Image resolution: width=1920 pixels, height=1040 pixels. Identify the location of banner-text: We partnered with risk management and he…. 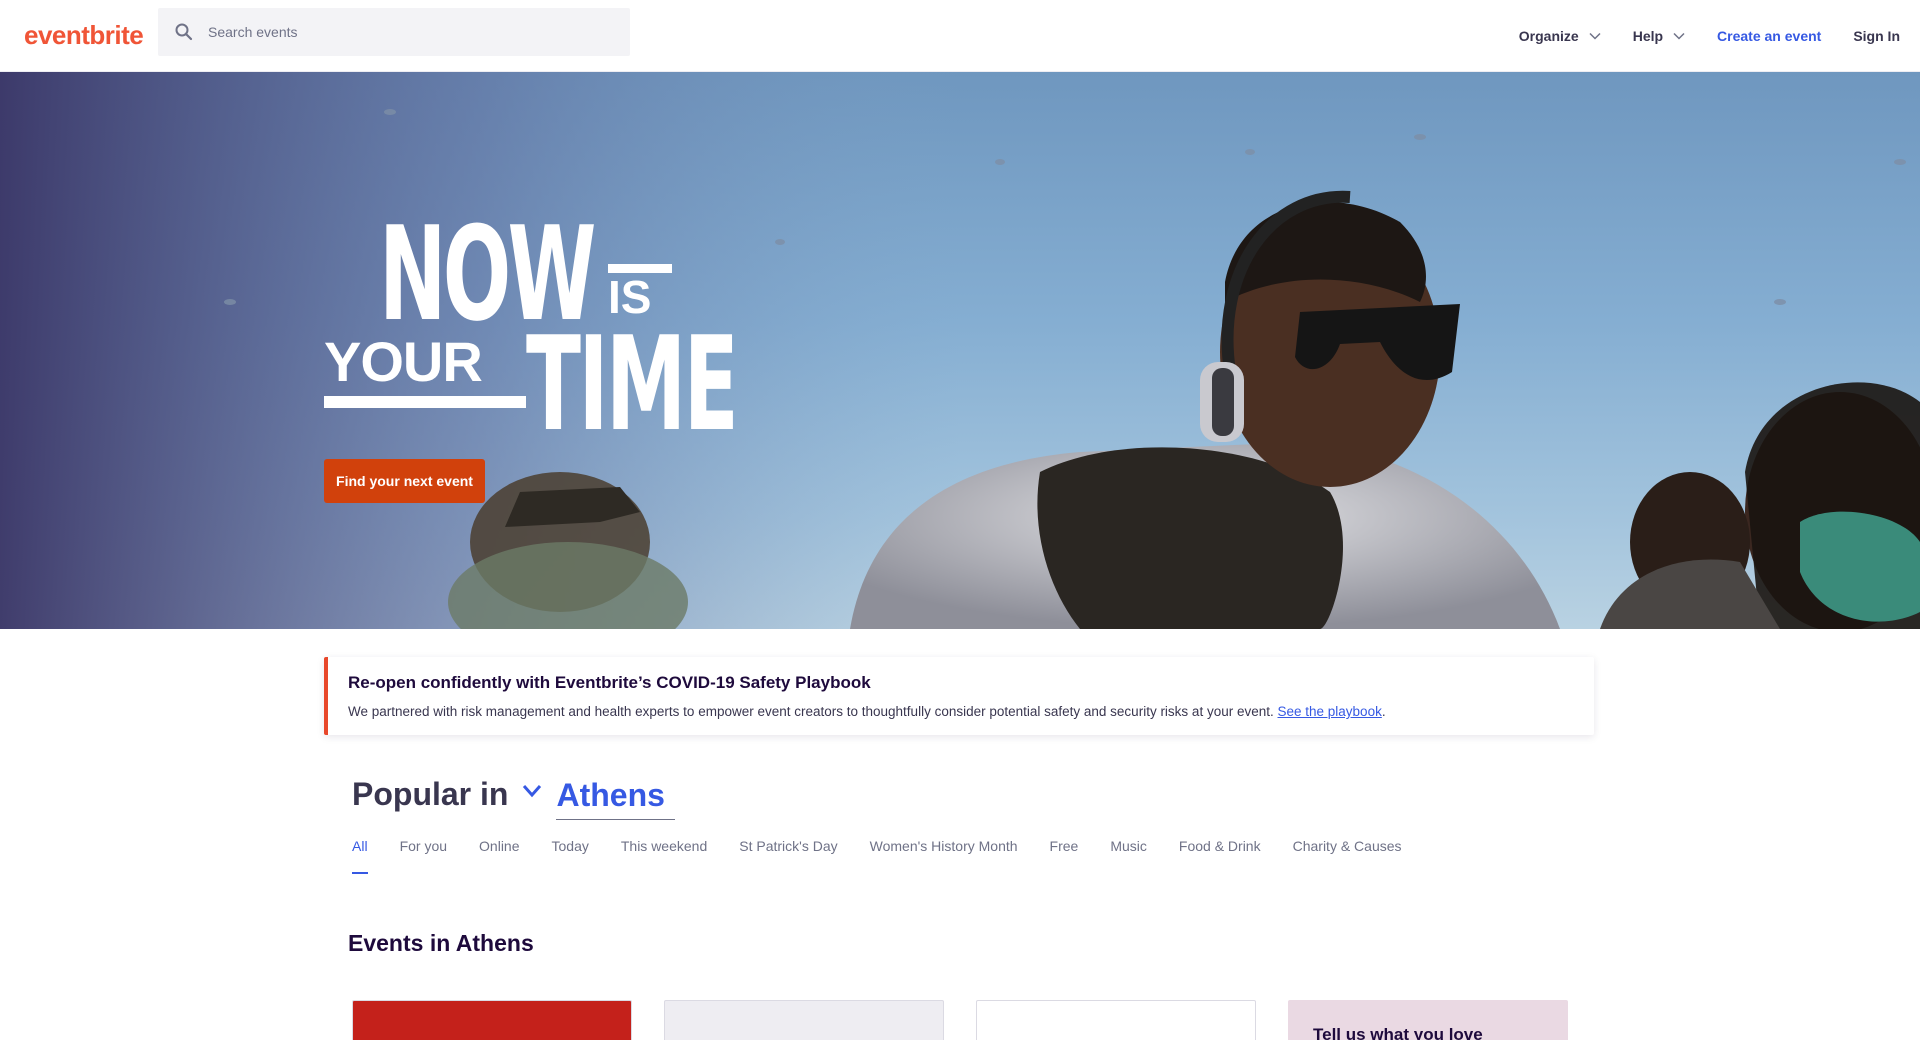
(811, 711).